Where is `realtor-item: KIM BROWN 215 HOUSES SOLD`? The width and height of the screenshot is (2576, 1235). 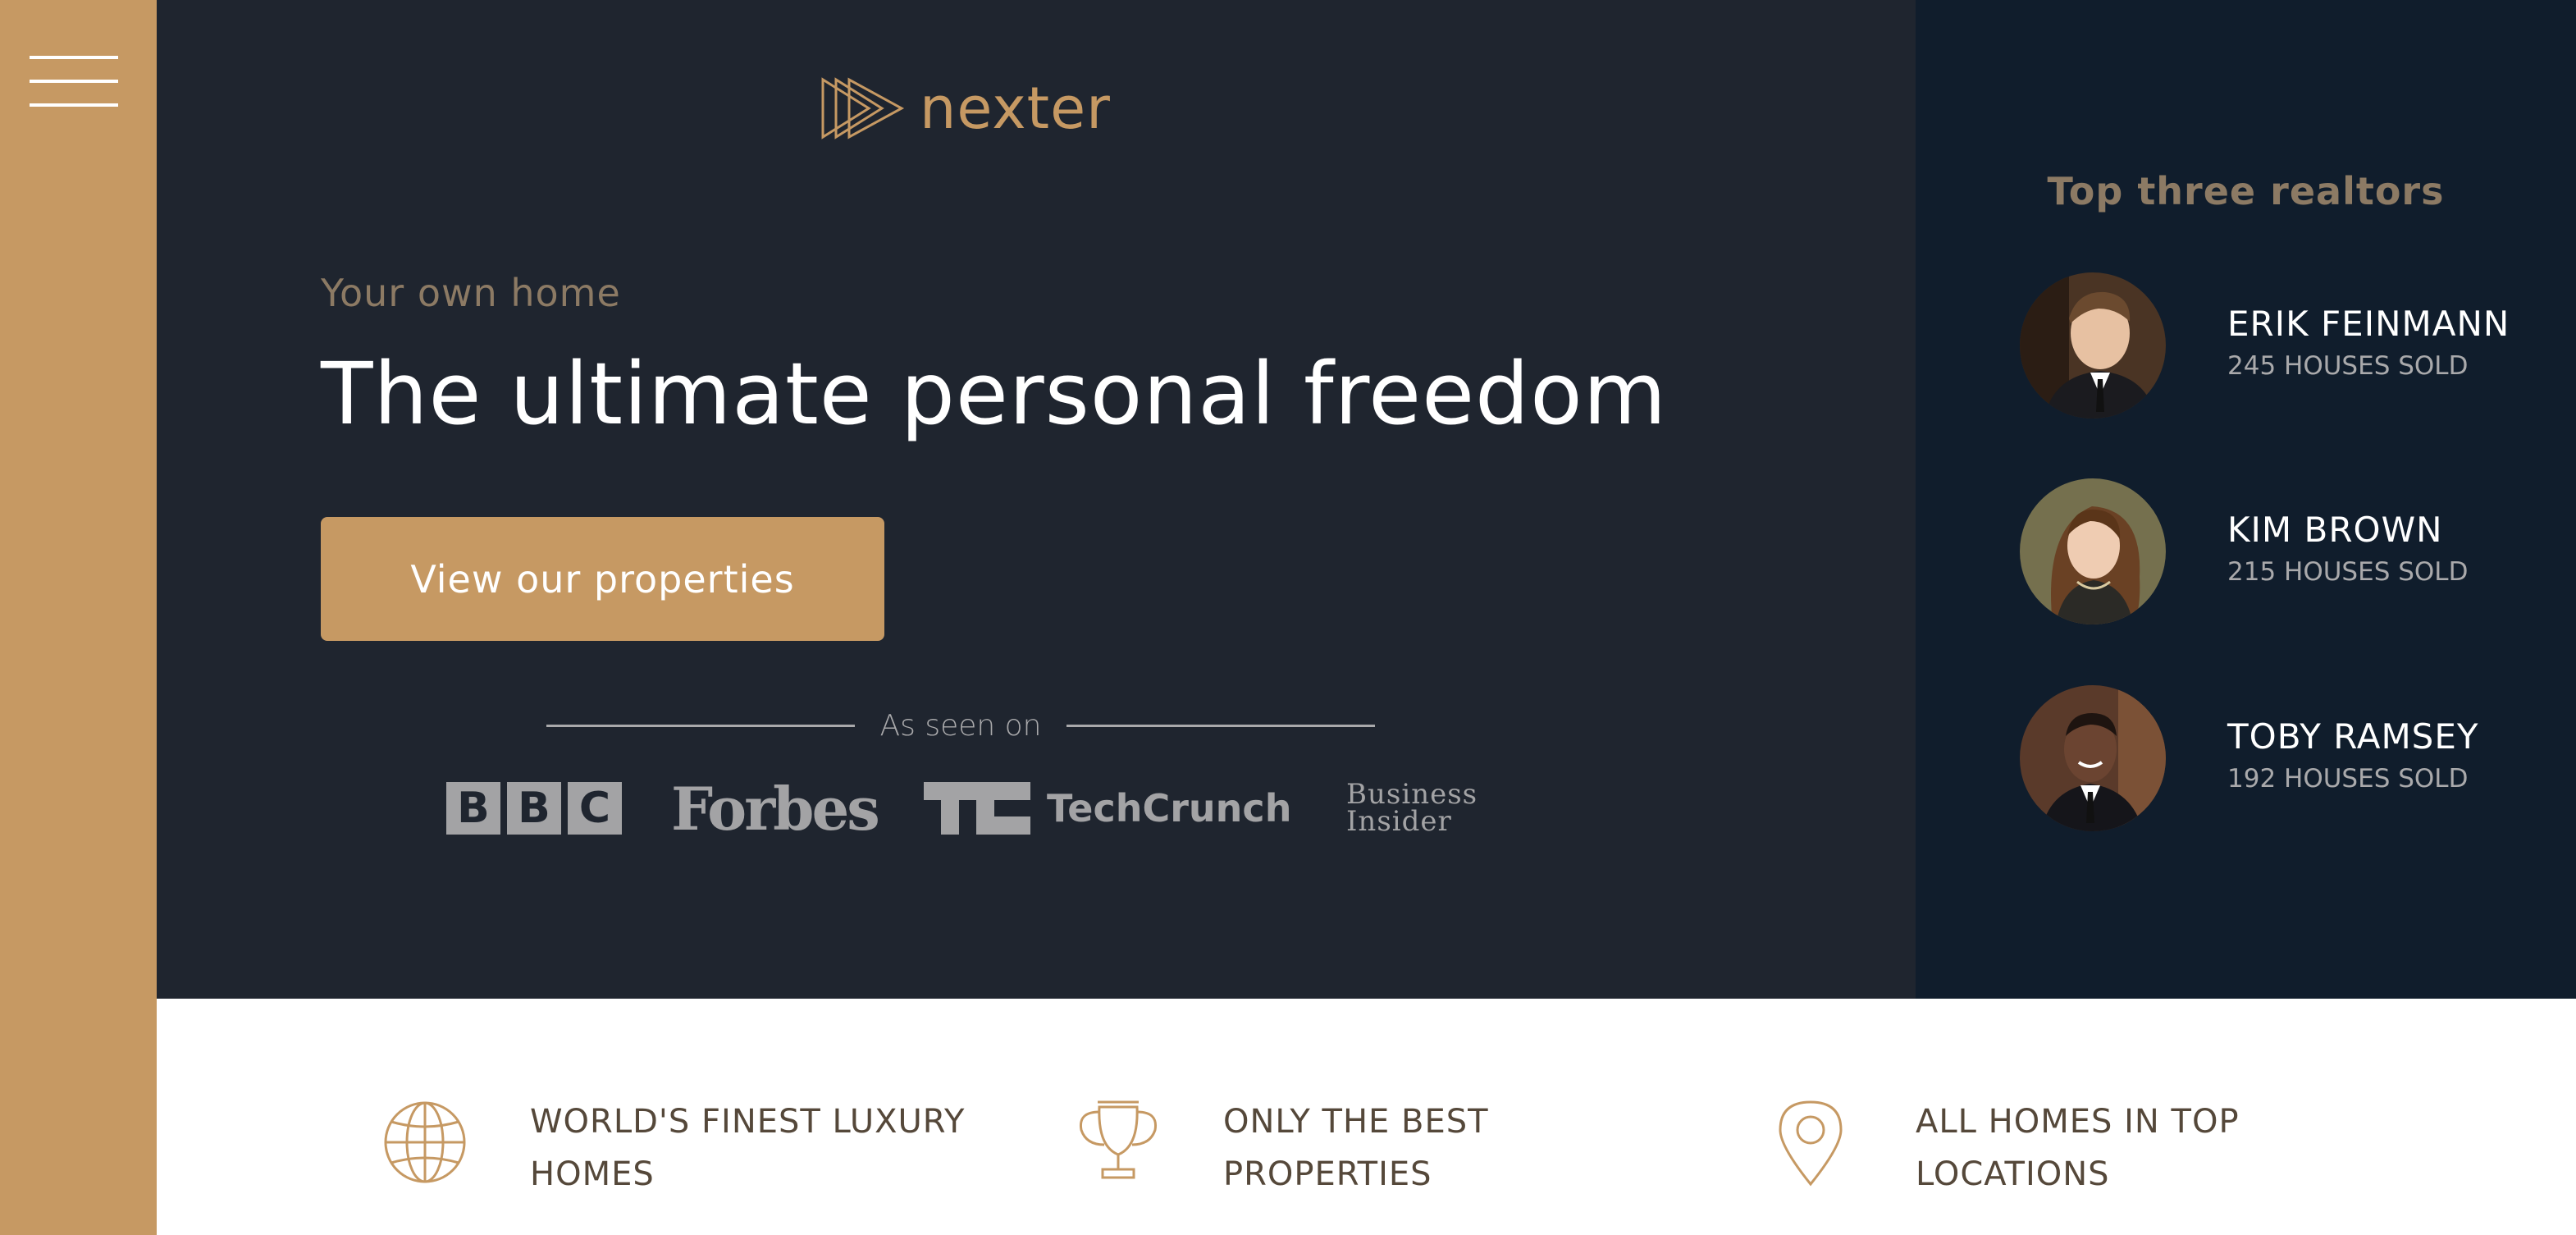 realtor-item: KIM BROWN 215 HOUSES SOLD is located at coordinates (2290, 552).